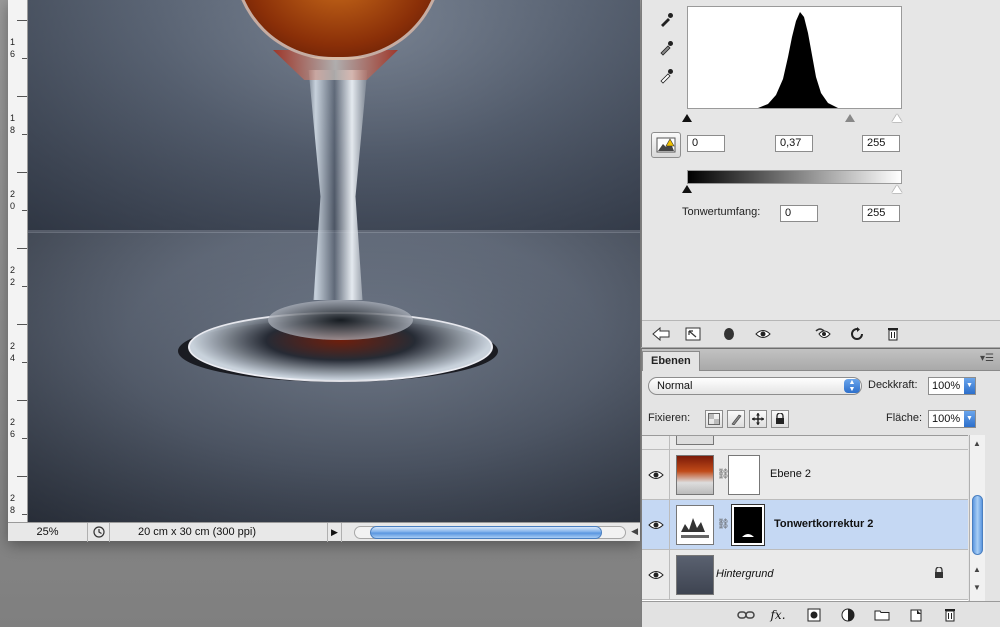  What do you see at coordinates (946, 419) in the screenshot?
I see `fill-value: 100%` at bounding box center [946, 419].